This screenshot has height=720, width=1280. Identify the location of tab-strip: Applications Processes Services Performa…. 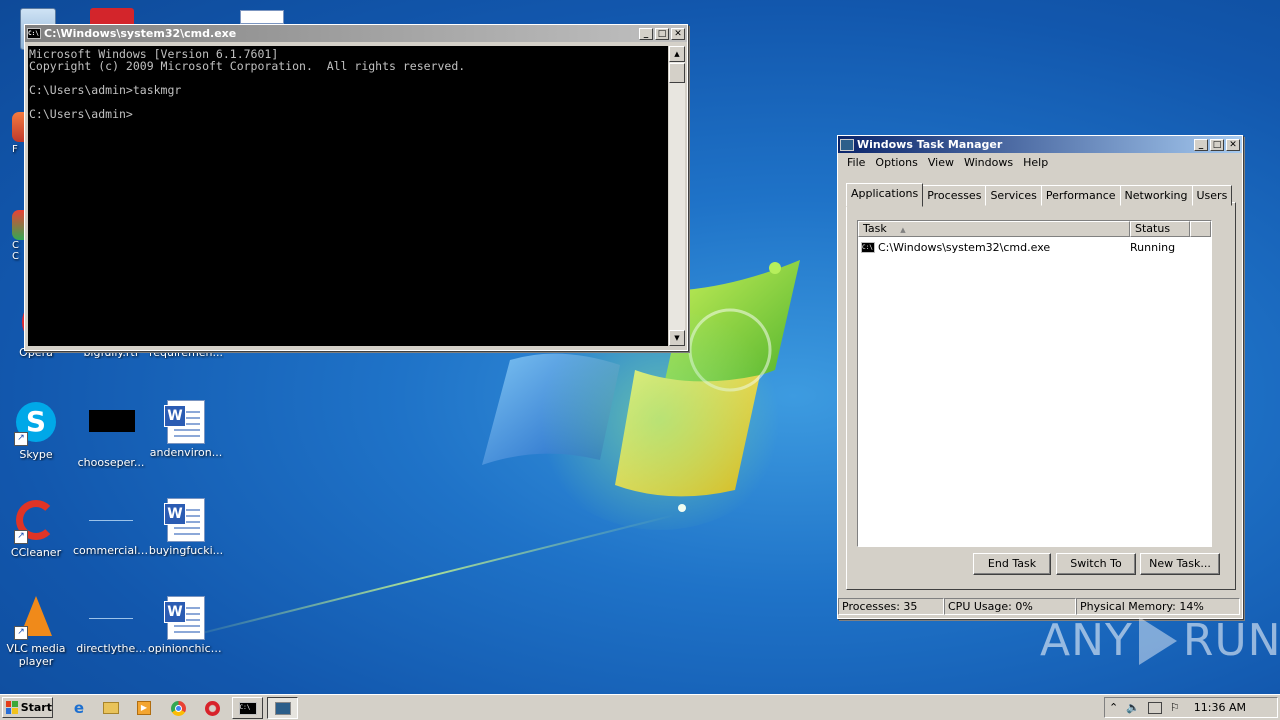
(1039, 194).